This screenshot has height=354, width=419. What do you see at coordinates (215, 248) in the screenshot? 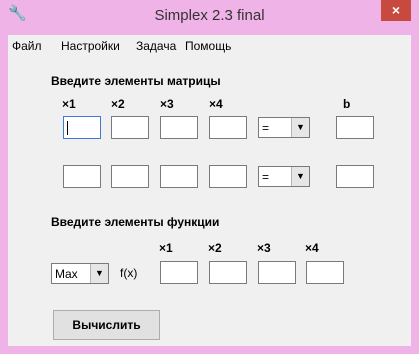
I see `function-var-label-2: ×2` at bounding box center [215, 248].